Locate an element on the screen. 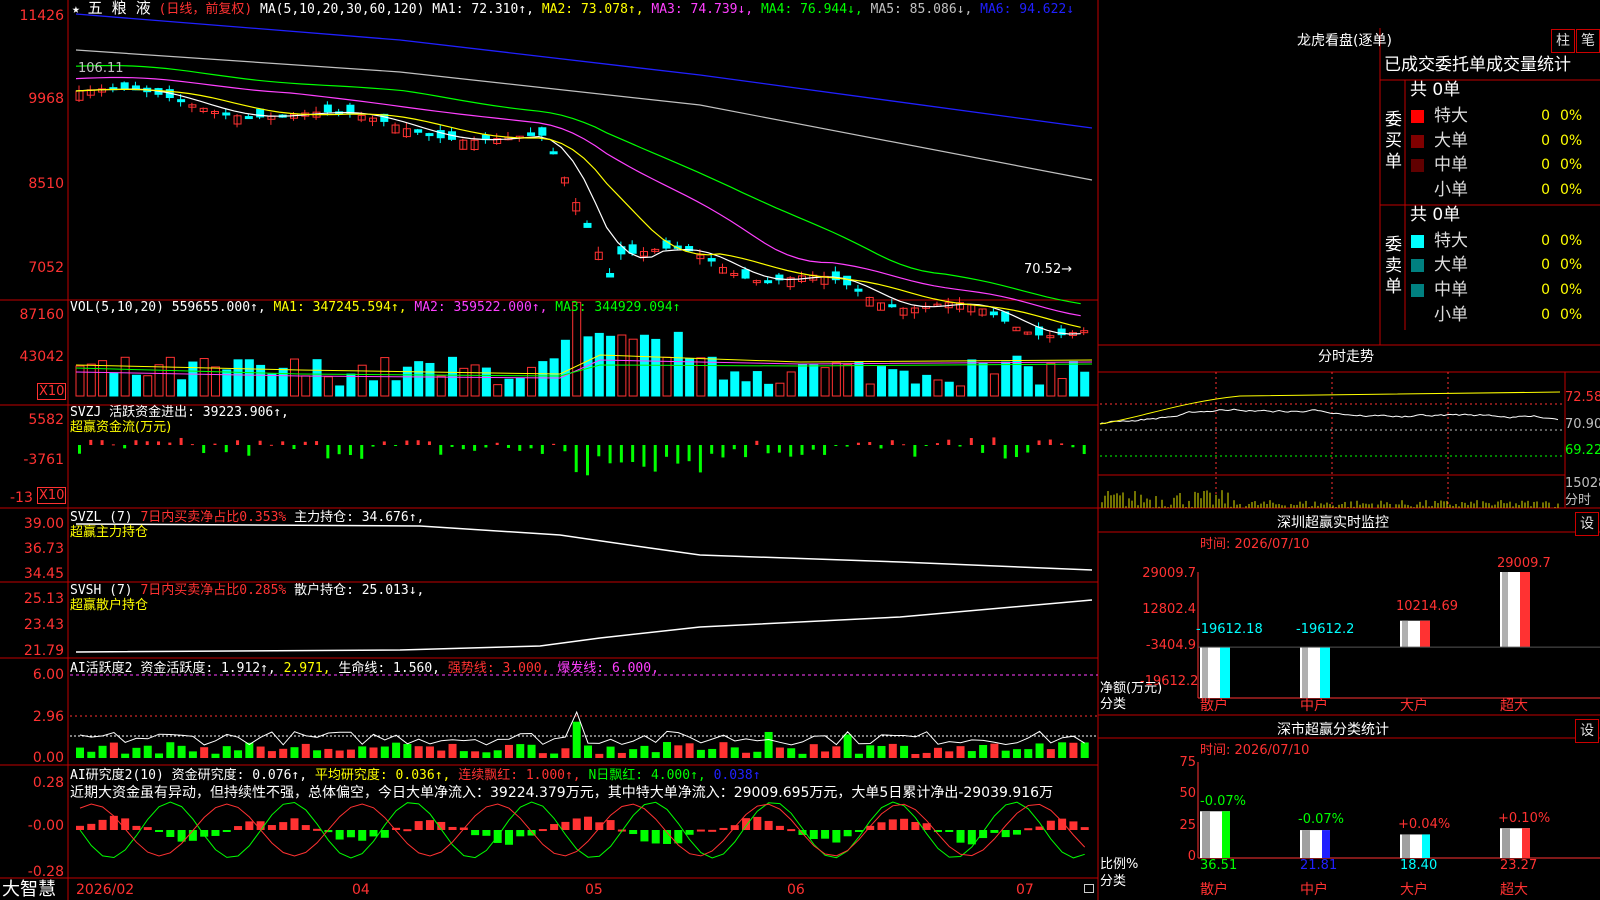 The width and height of the screenshot is (1600, 900). svzl-header: SVZL (7) 7日内买卖净占比0.353% 主力持仓: 34.676↑, is located at coordinates (247, 517).